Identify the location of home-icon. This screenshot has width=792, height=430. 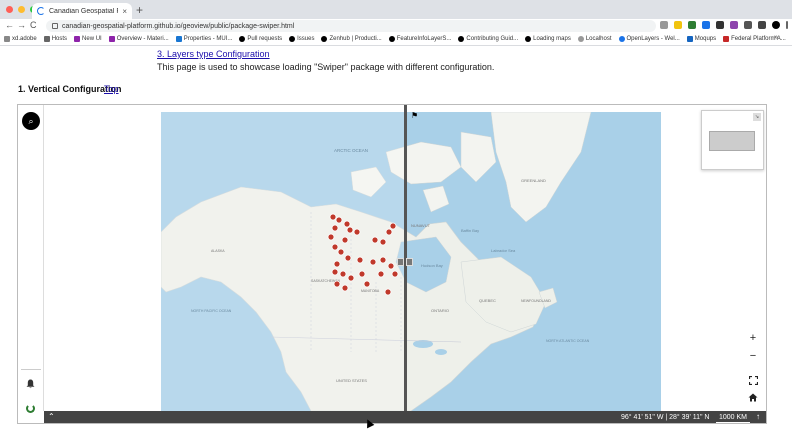
(753, 397).